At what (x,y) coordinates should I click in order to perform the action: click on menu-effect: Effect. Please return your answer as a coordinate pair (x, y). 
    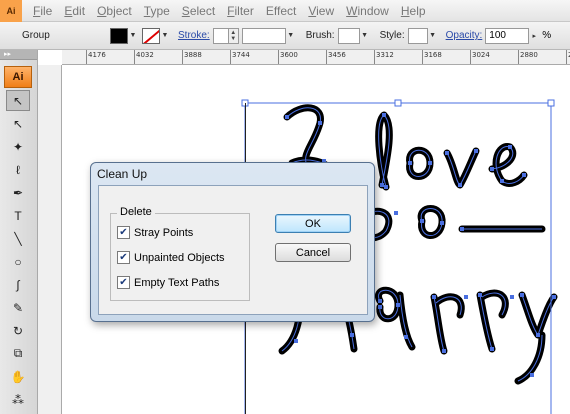
    Looking at the image, I should click on (281, 11).